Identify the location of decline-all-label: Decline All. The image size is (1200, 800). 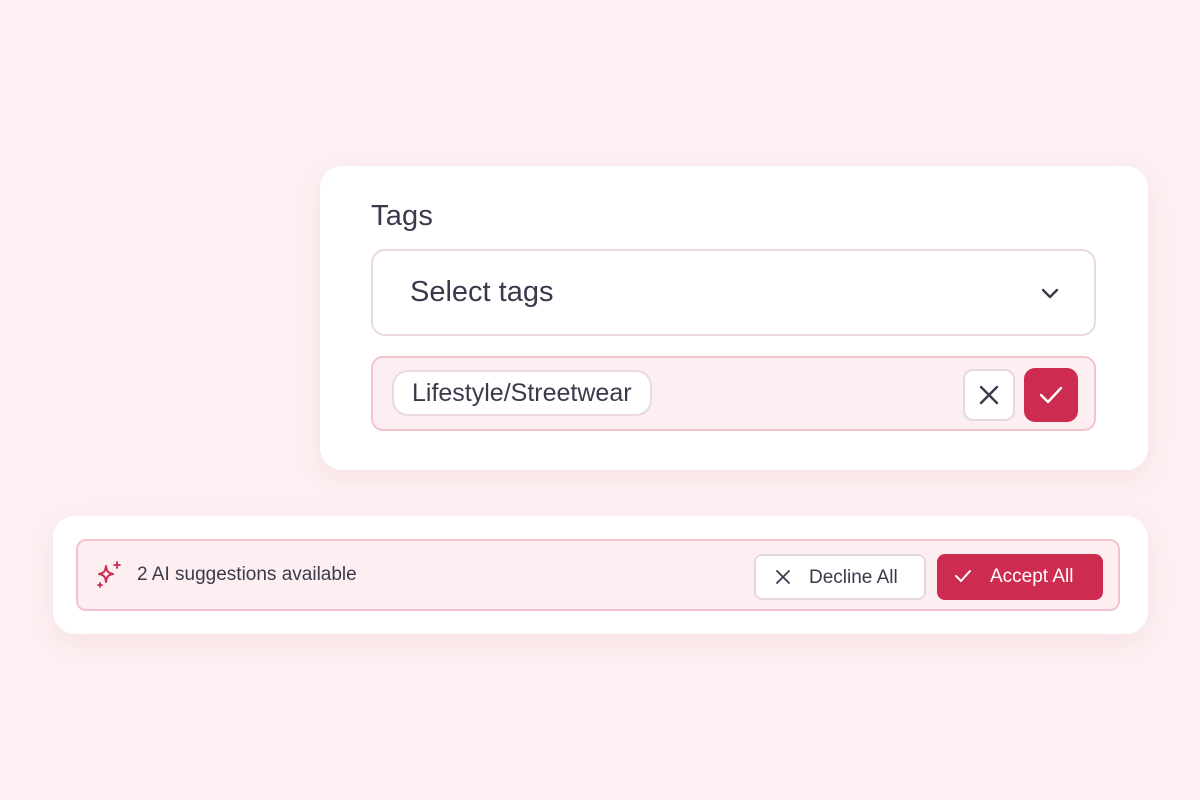
(853, 577).